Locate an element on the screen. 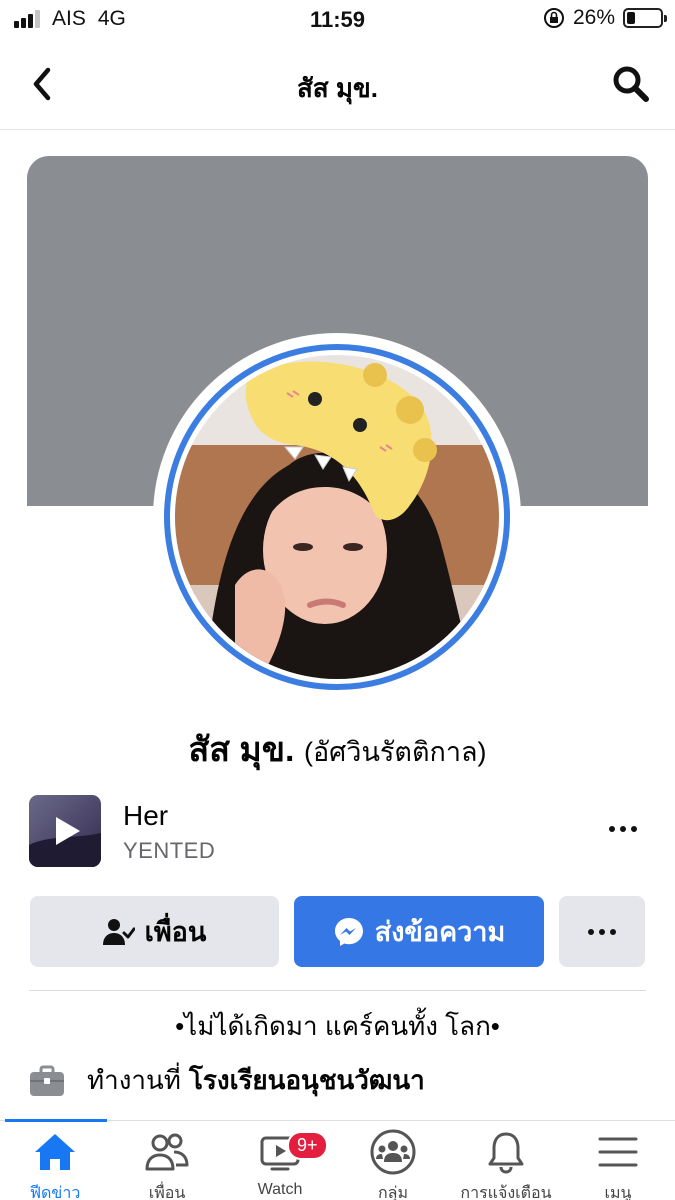  friend-check-icon is located at coordinates (118, 932).